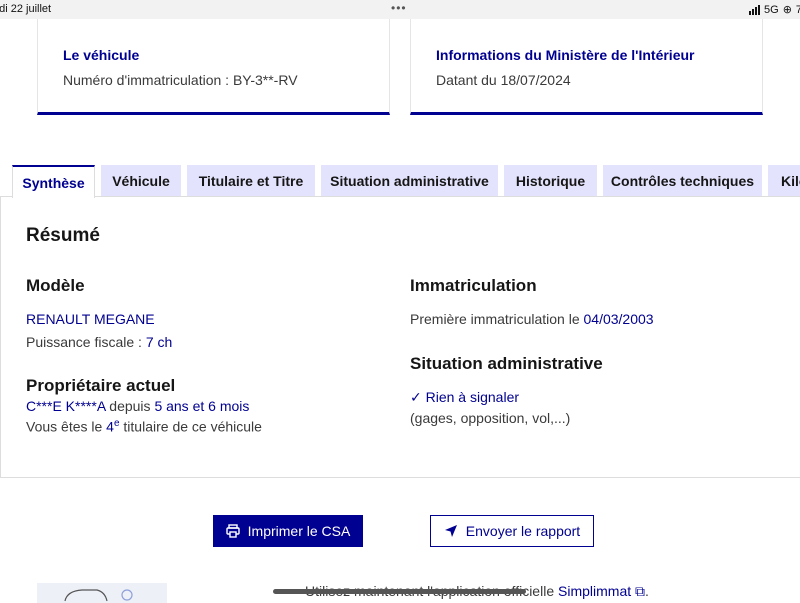  What do you see at coordinates (90, 319) in the screenshot?
I see `model-name: RENAULT MEGANE` at bounding box center [90, 319].